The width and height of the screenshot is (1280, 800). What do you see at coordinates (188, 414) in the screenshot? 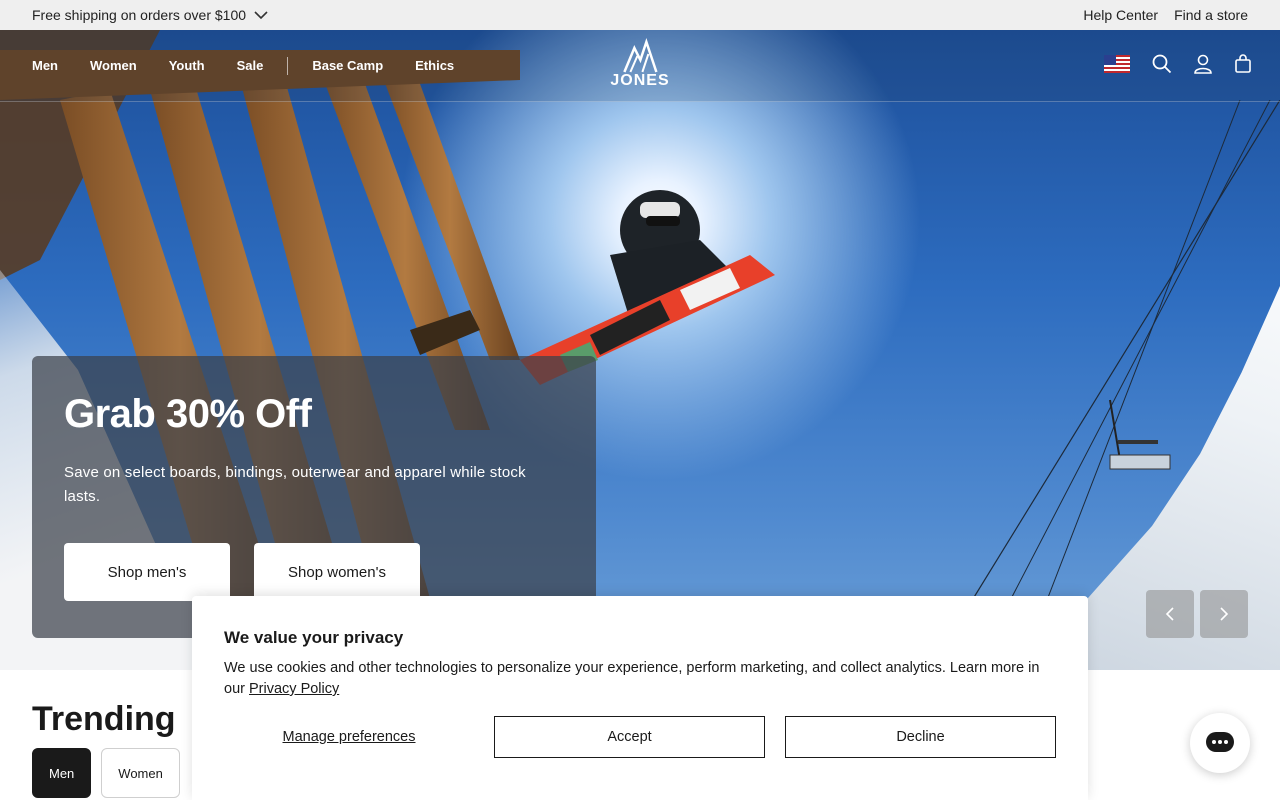
I see `promo-headline: Grab 30% Off` at bounding box center [188, 414].